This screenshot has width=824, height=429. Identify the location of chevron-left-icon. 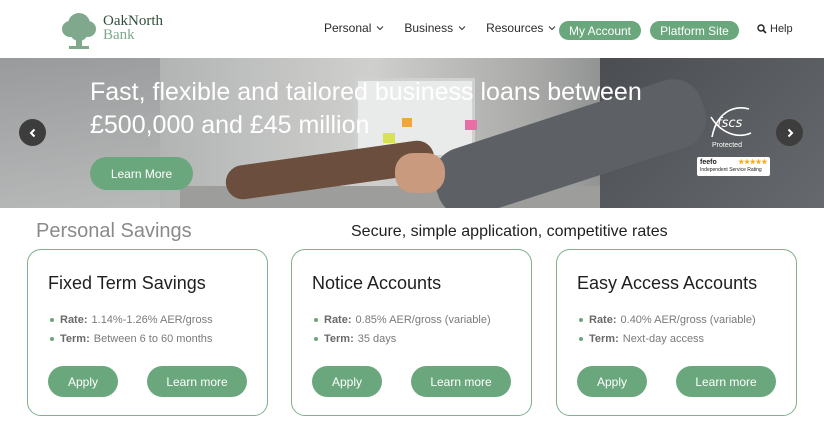
(32, 132).